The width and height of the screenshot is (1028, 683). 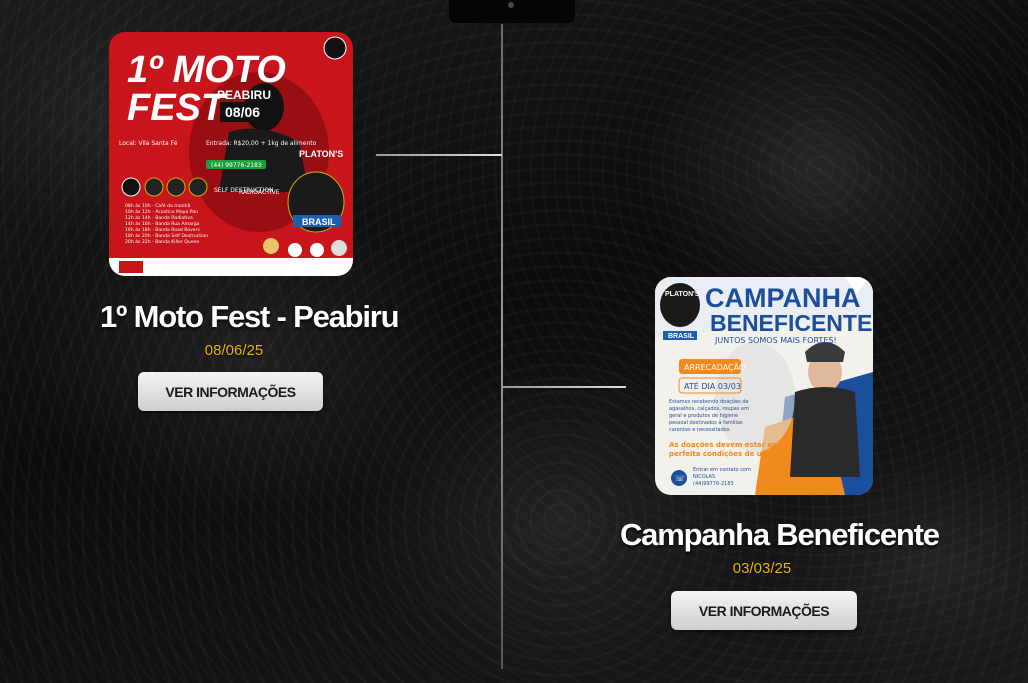 What do you see at coordinates (703, 416) in the screenshot?
I see `poster2-body-line: geral e produtos de higiene` at bounding box center [703, 416].